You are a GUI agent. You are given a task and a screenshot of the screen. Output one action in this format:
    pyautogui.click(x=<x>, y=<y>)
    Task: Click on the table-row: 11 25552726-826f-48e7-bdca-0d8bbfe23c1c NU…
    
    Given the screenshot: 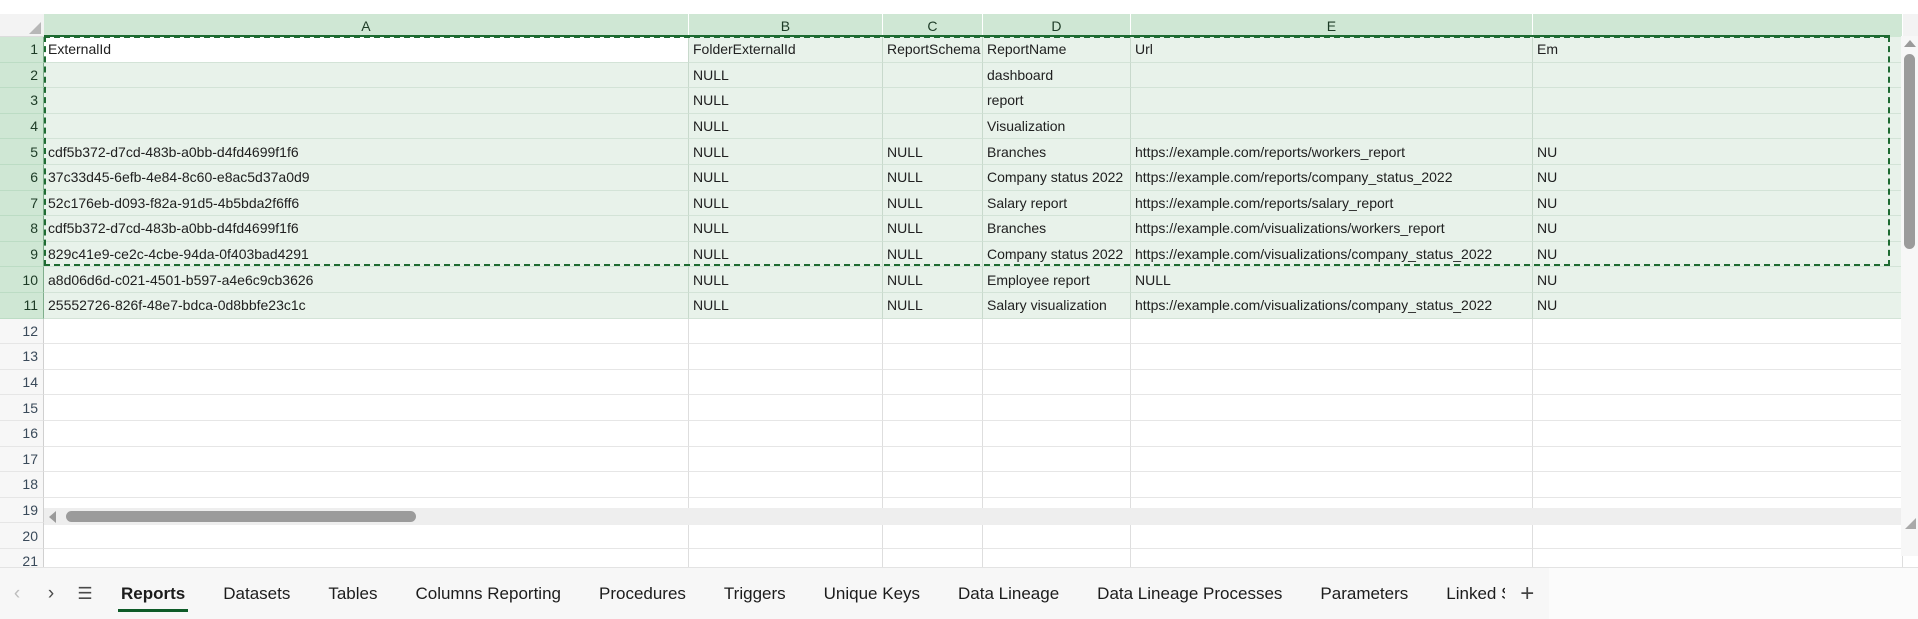 What is the action you would take?
    pyautogui.click(x=959, y=305)
    